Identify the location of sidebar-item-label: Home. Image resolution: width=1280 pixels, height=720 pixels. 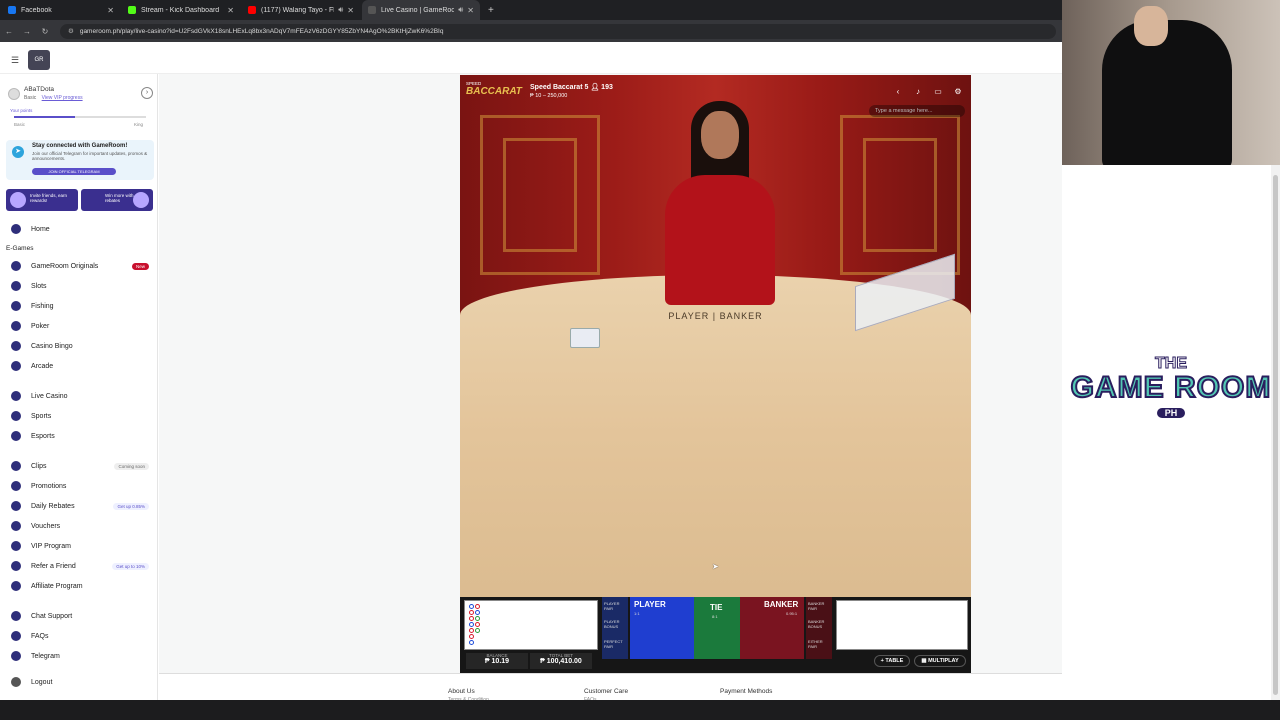
(40, 229).